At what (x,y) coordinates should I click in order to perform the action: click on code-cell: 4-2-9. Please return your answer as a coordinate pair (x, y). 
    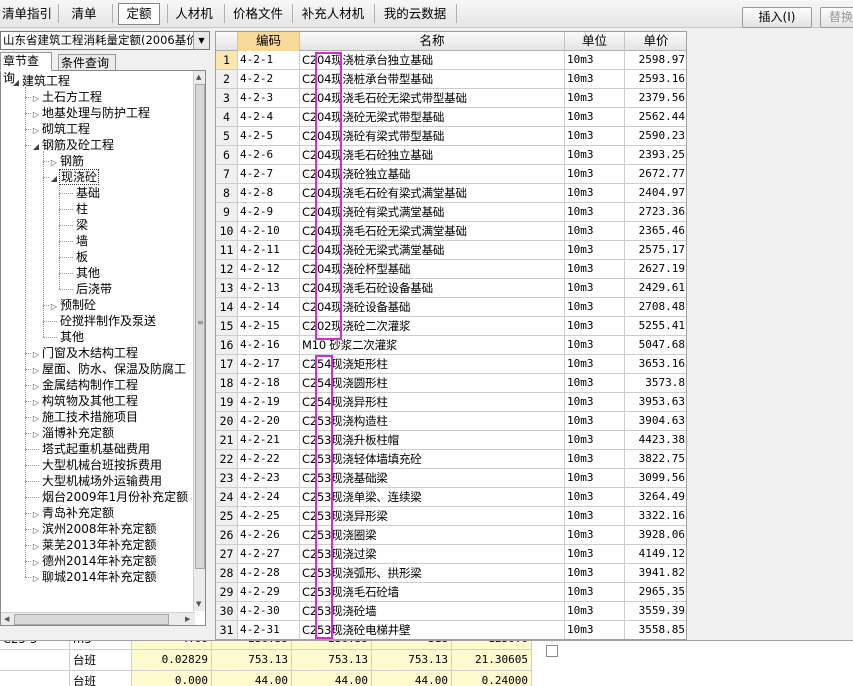
    Looking at the image, I should click on (269, 212).